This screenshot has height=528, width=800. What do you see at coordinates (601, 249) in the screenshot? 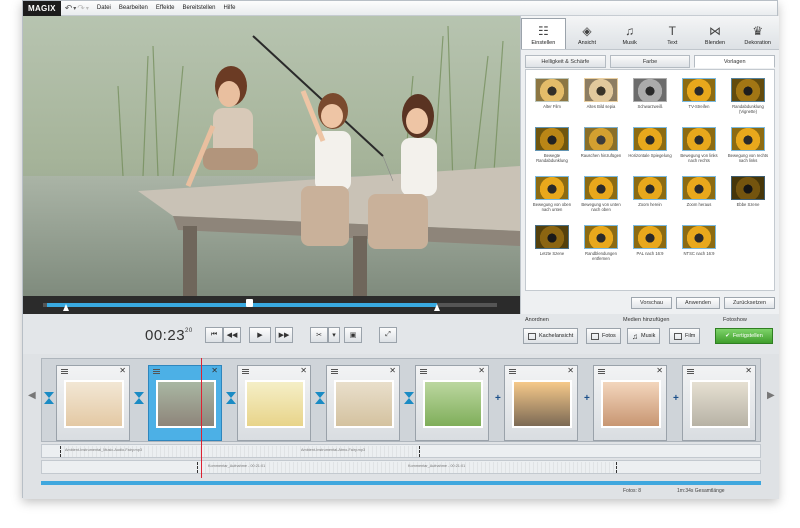
I see `preset-item: Randblendungen entfernen` at bounding box center [601, 249].